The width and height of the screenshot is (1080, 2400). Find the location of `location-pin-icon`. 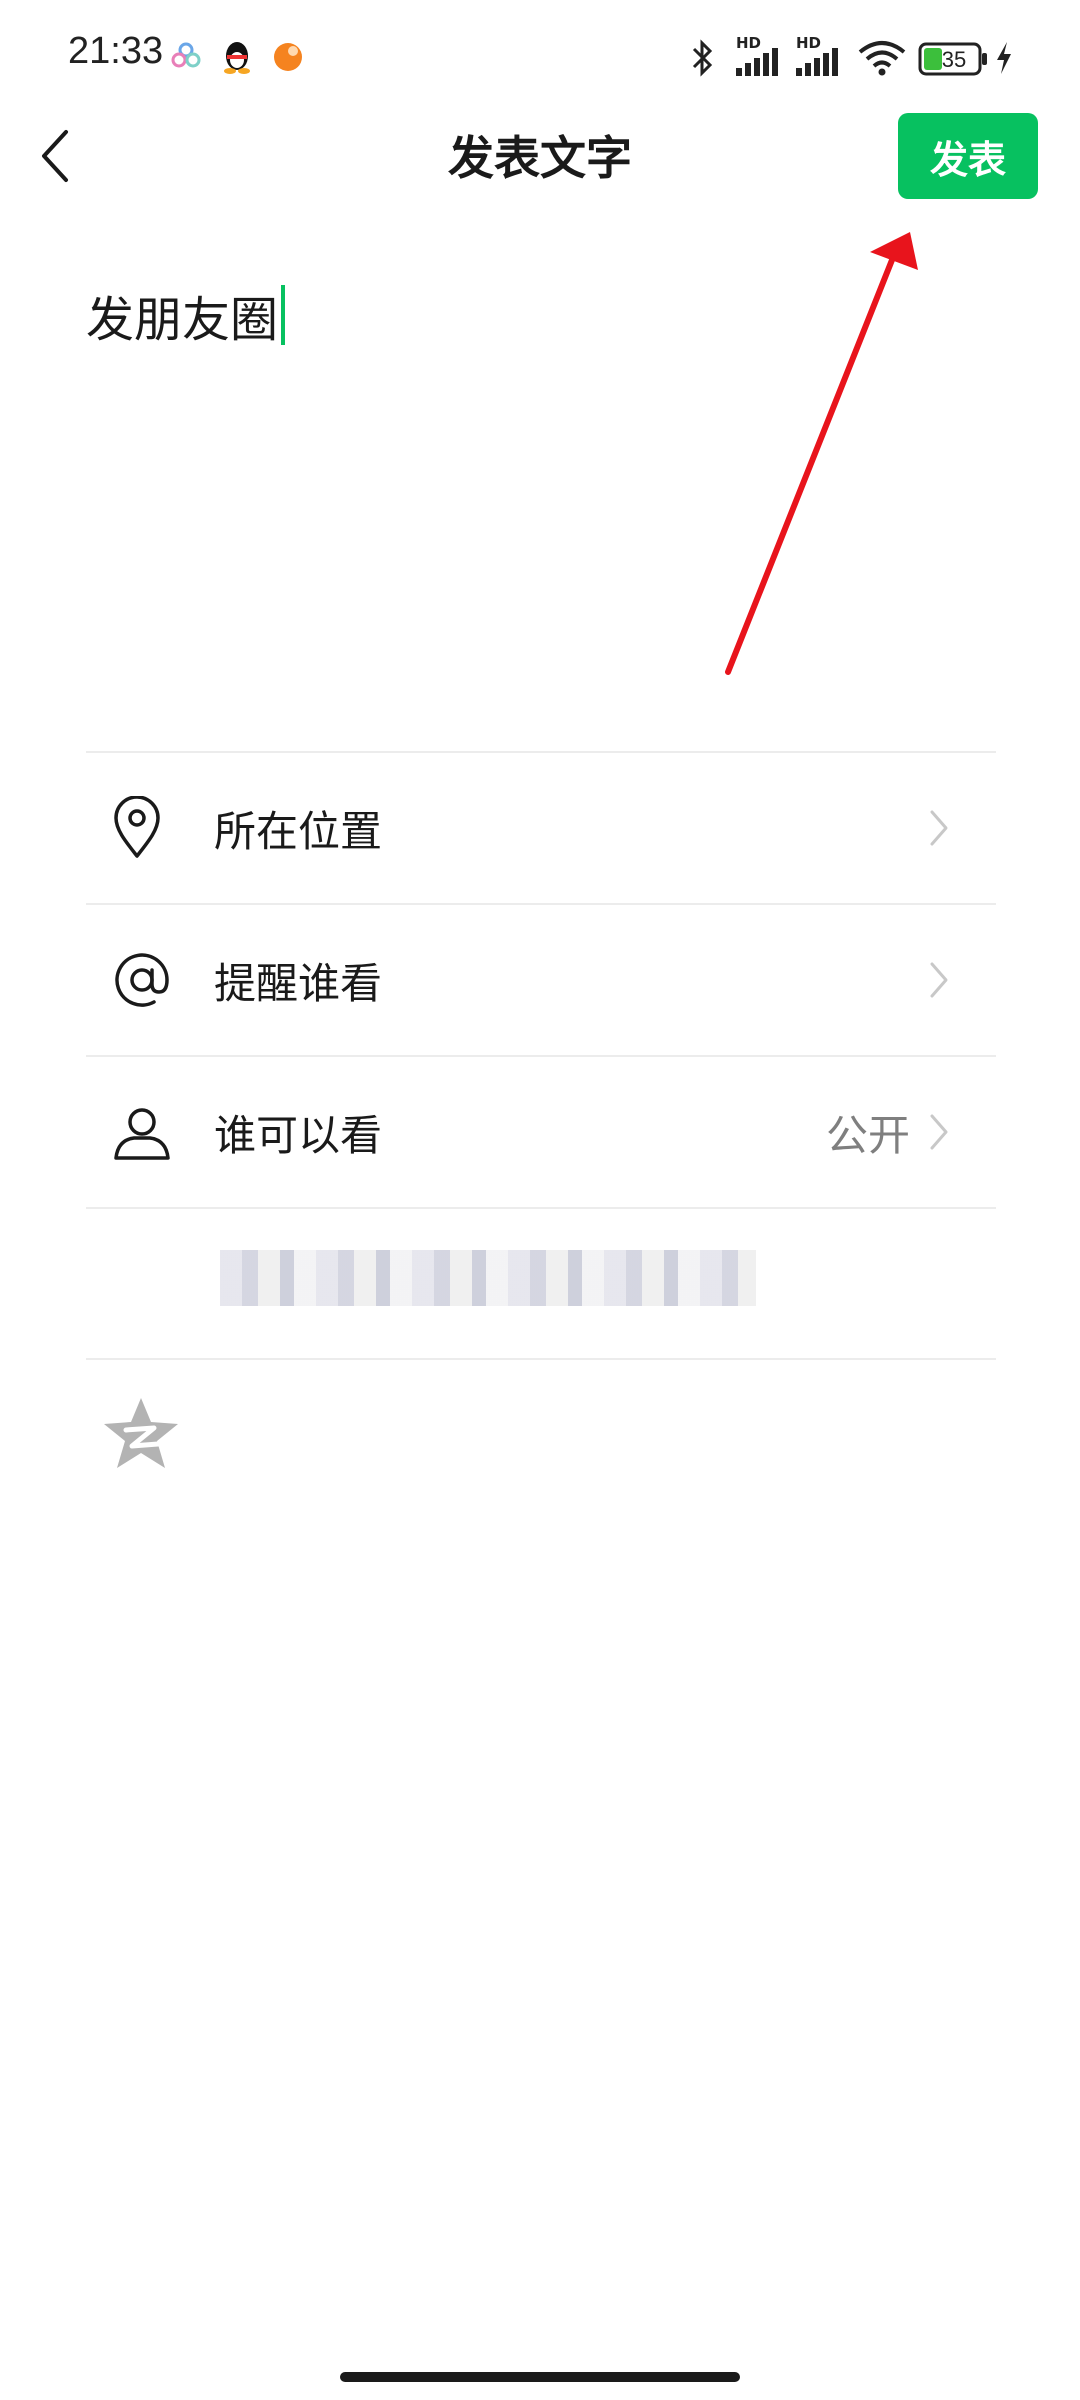

location-pin-icon is located at coordinates (137, 827).